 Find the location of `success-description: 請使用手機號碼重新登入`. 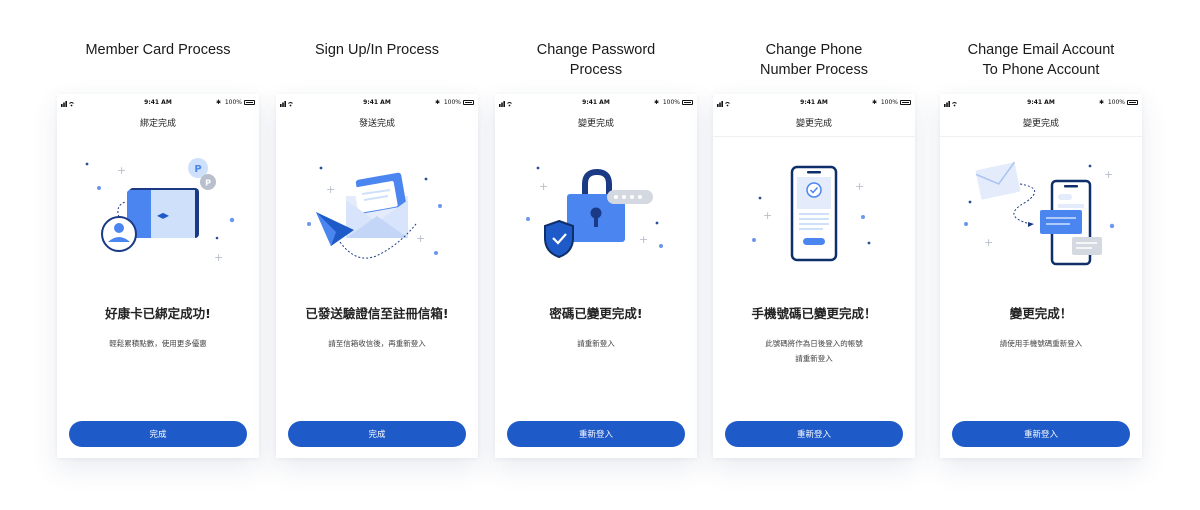

success-description: 請使用手機號碼重新登入 is located at coordinates (1041, 343).